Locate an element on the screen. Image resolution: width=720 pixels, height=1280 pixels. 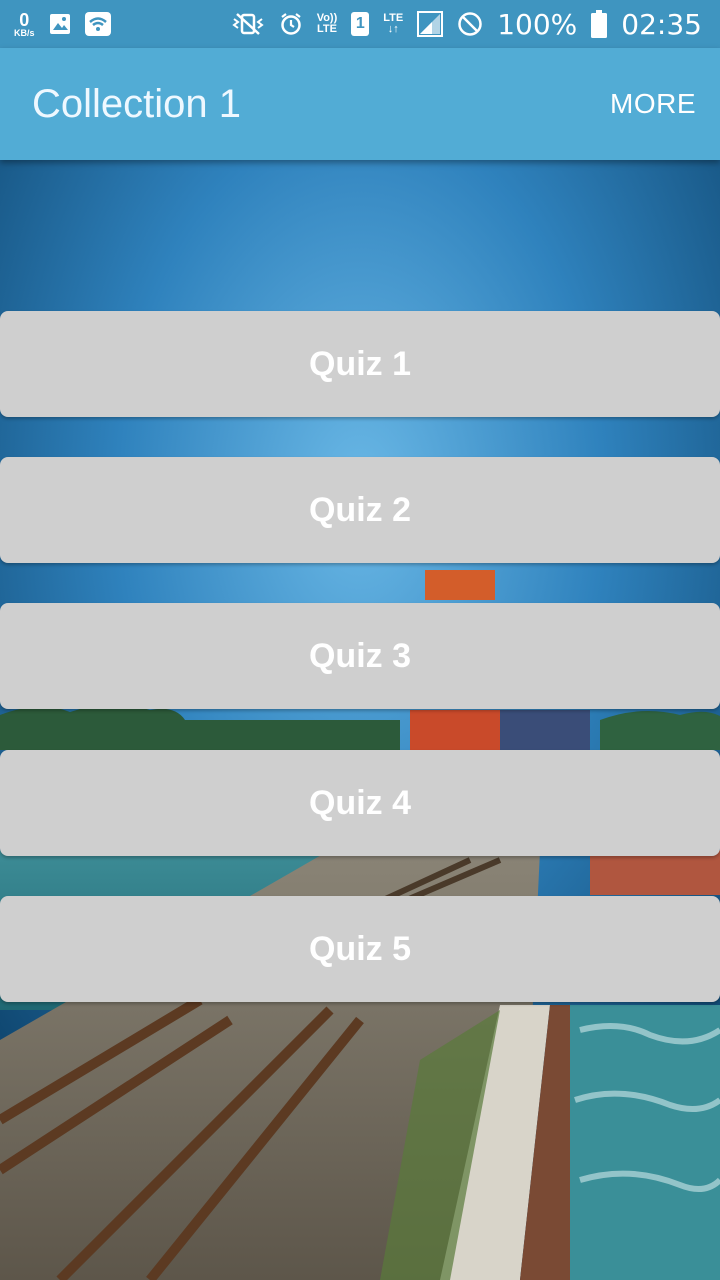
network-speed-value: 0 is located at coordinates (24, 19).